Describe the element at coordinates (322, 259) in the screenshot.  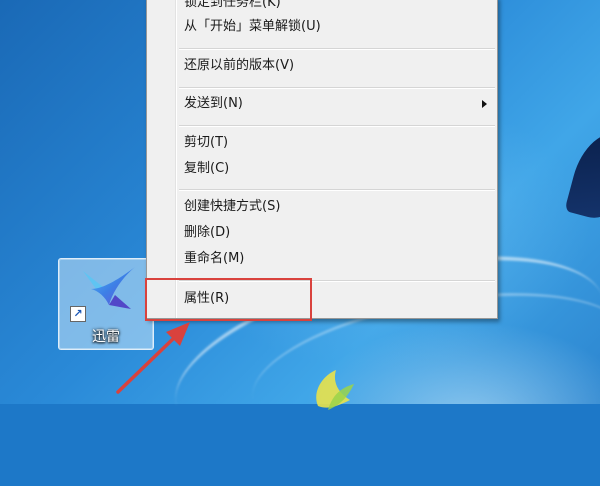
I see `menu-item-rename: 重命名(M)` at that location.